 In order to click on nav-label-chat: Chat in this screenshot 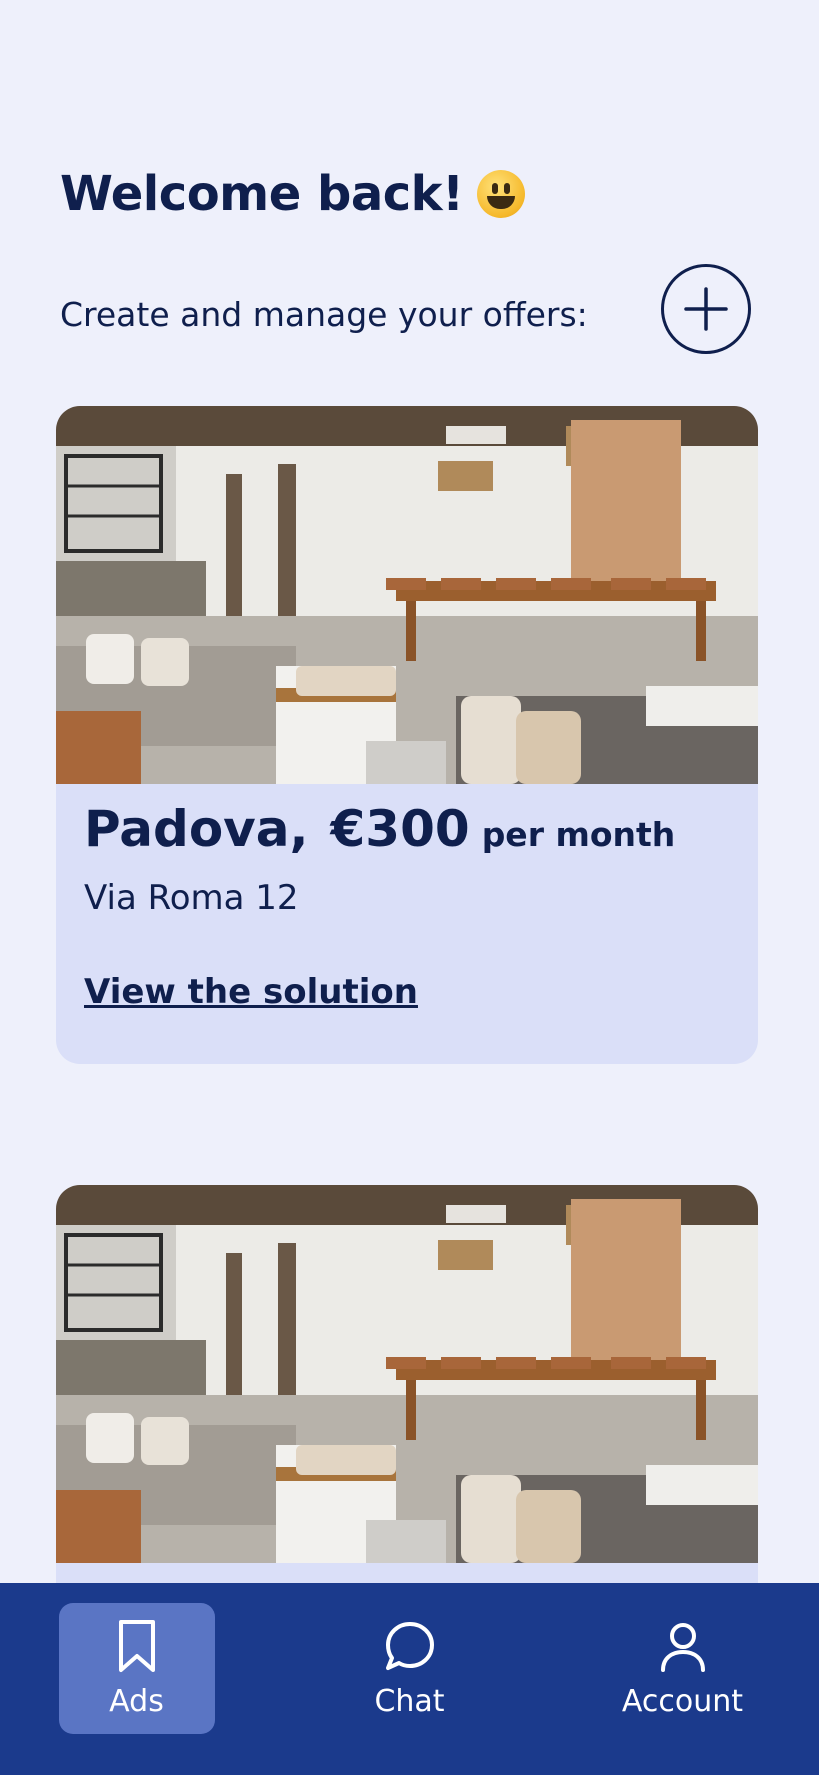, I will do `click(409, 1701)`.